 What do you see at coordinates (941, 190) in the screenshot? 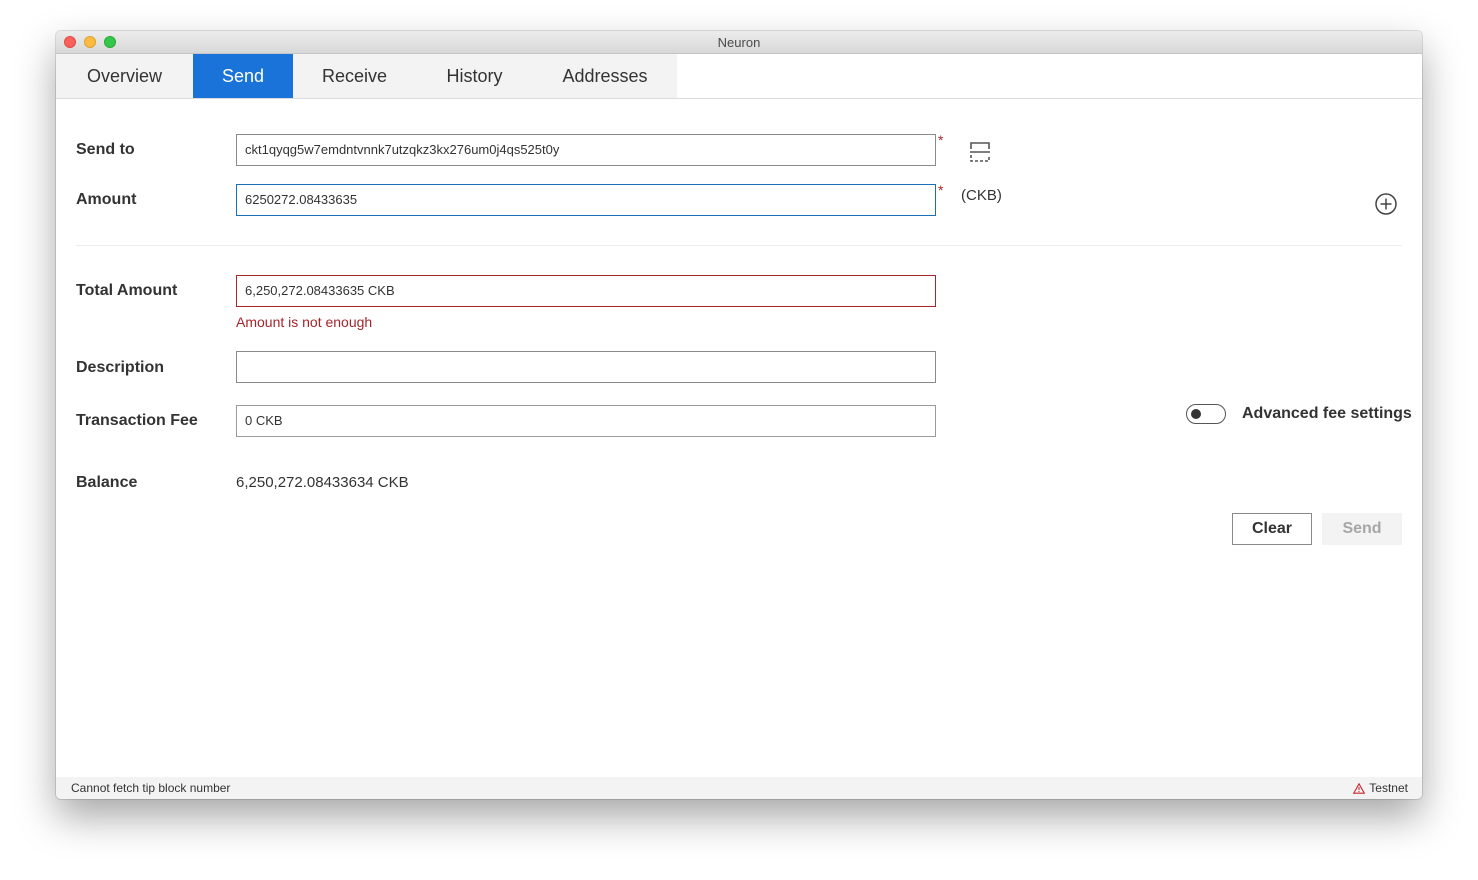
I see `amount-required-mark: *` at bounding box center [941, 190].